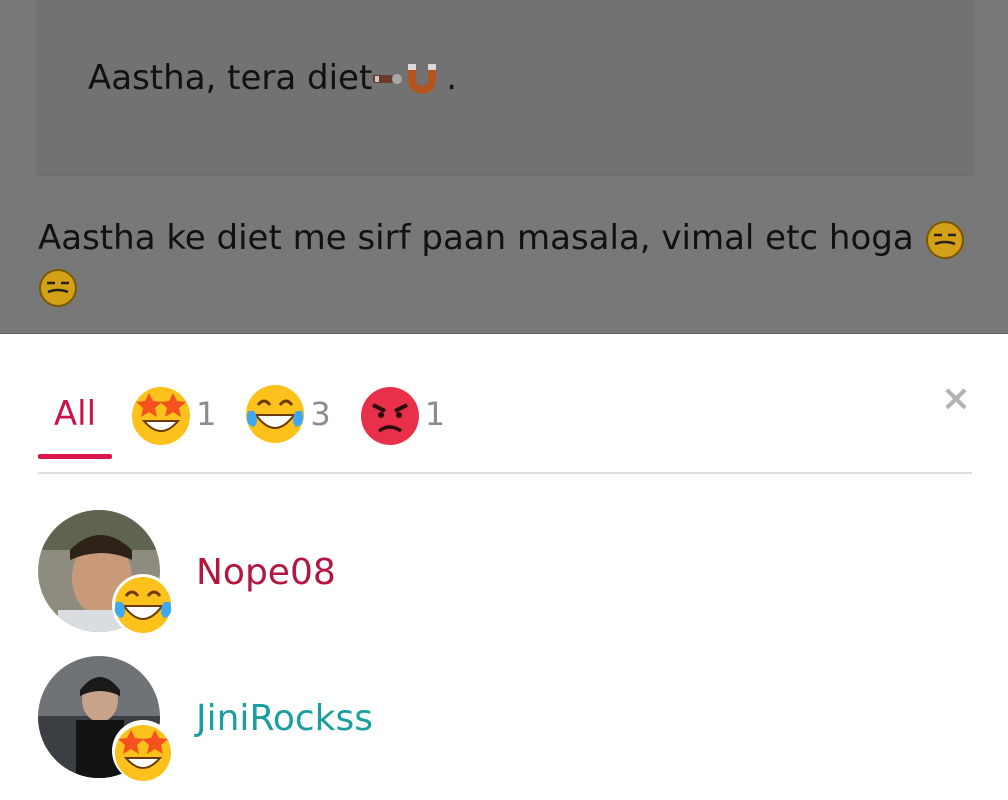 This screenshot has height=800, width=1008. I want to click on selected-tab-indicator, so click(75, 456).